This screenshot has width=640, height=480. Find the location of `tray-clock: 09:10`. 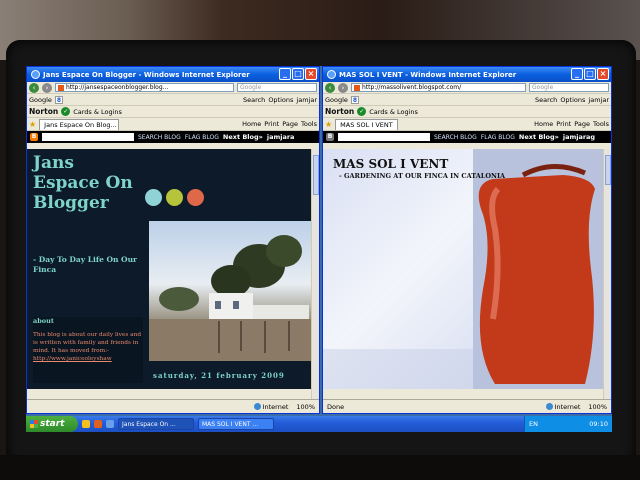

tray-clock: 09:10 is located at coordinates (598, 424).